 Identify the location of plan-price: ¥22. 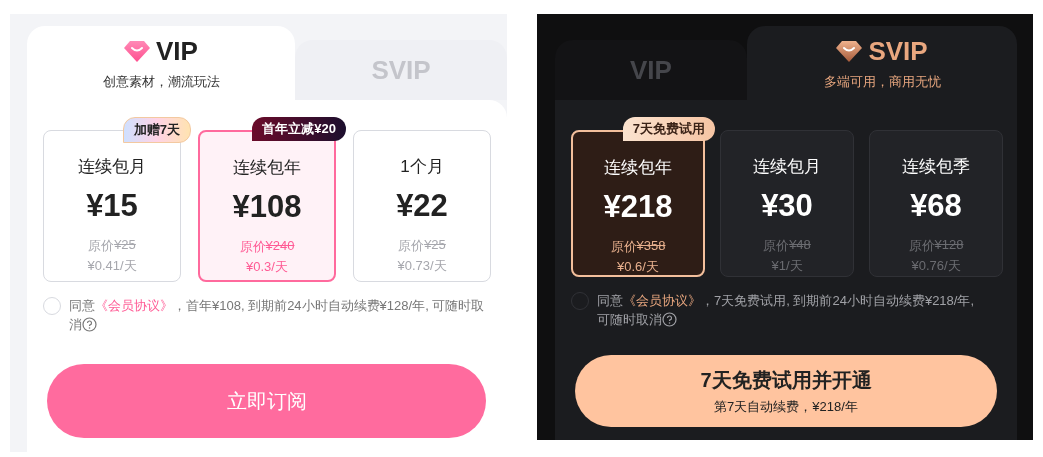
(422, 206).